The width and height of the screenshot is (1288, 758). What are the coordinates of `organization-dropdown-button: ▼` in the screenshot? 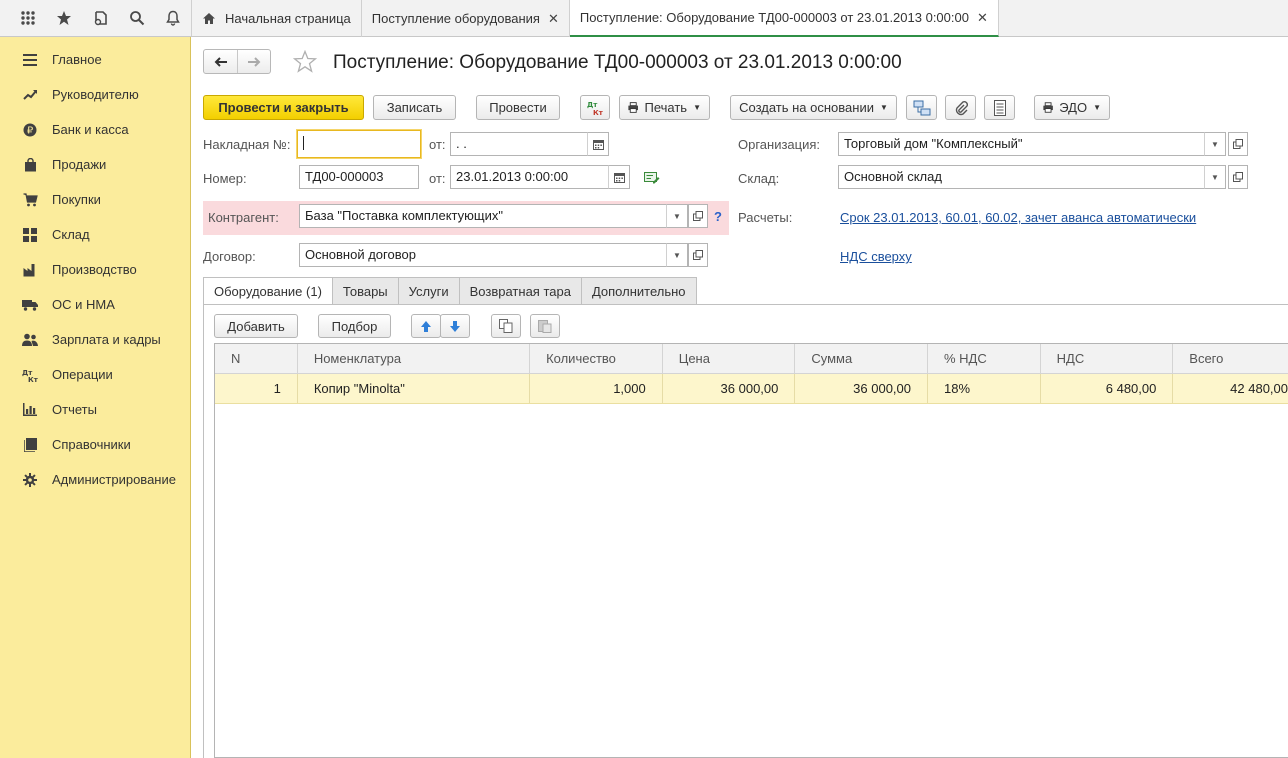 It's located at (1215, 144).